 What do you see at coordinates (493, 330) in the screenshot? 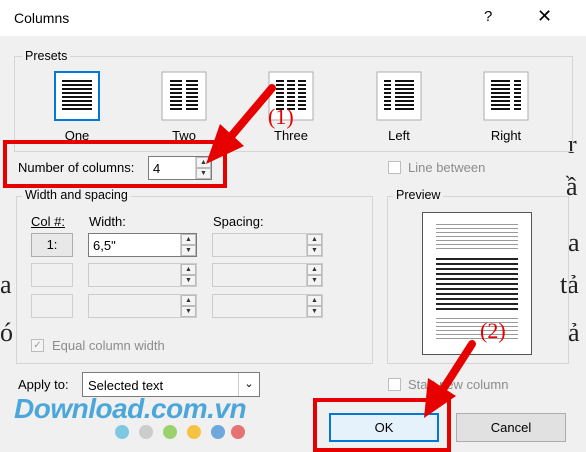
I see `annotation-step-2: (2)` at bounding box center [493, 330].